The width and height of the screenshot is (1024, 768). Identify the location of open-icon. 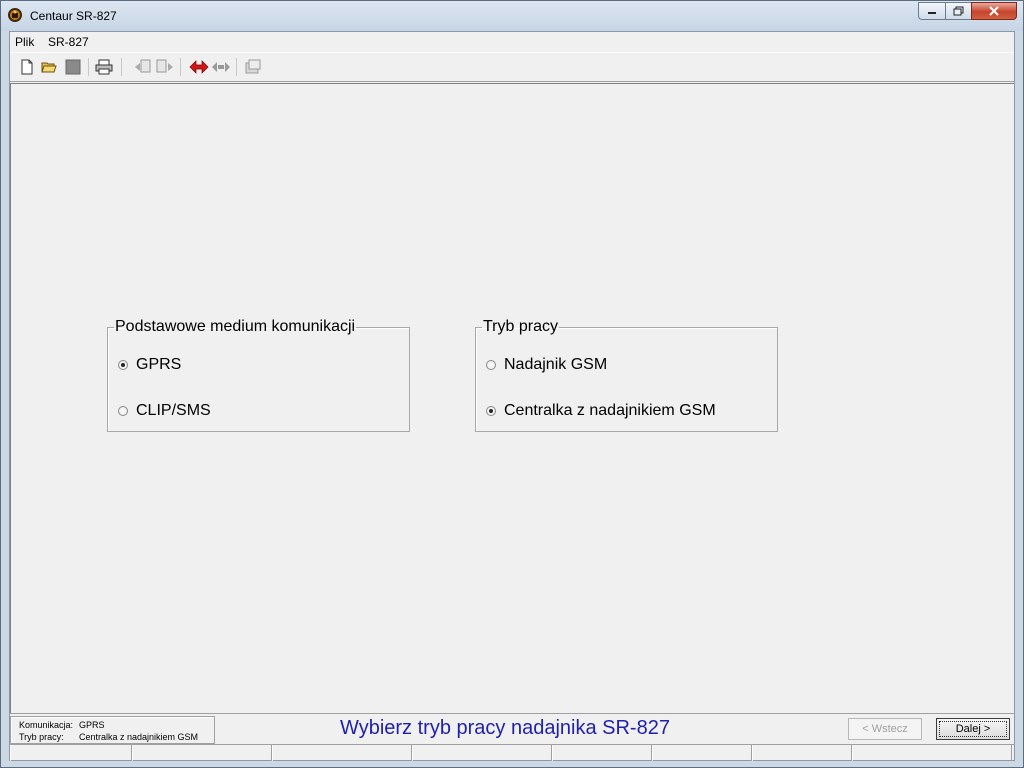
(48, 67).